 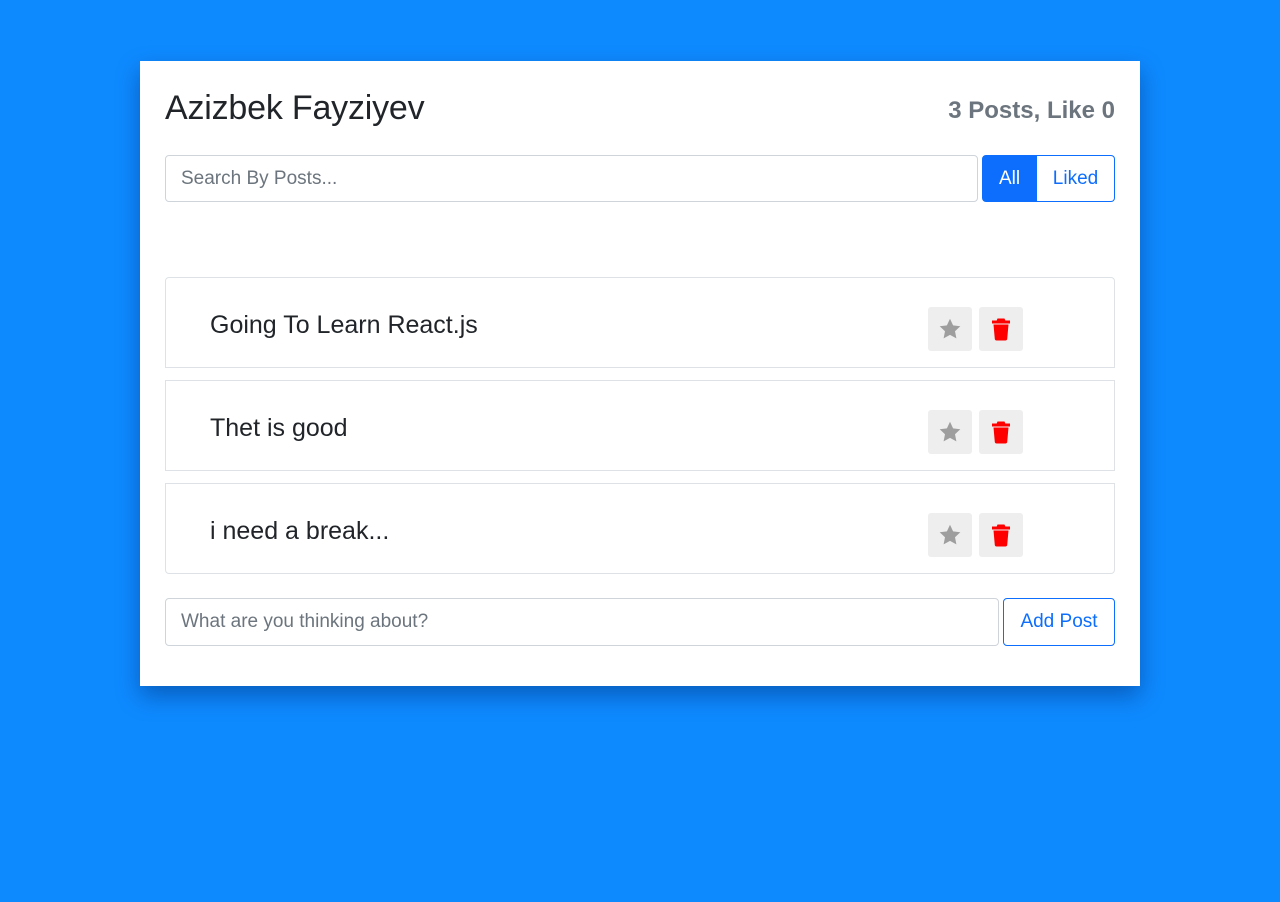 What do you see at coordinates (1009, 178) in the screenshot?
I see `filter-all-button: All` at bounding box center [1009, 178].